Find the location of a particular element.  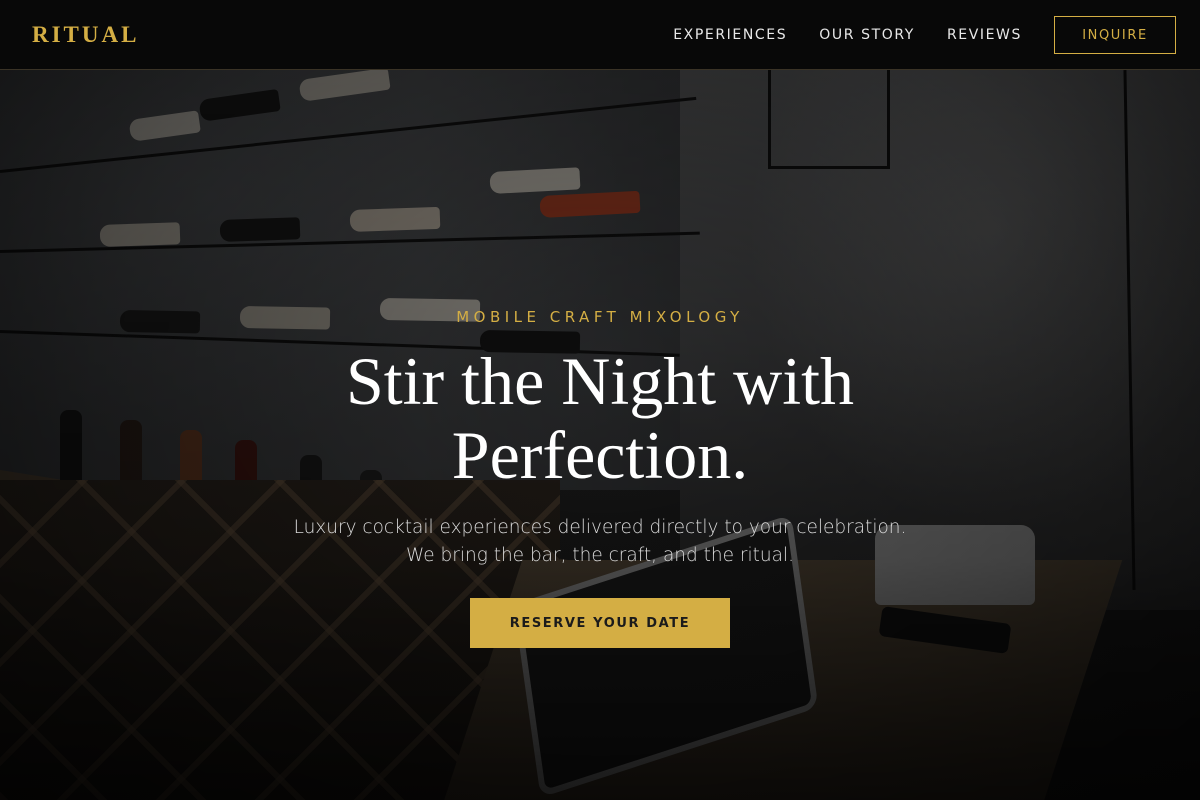

nav-link-reviews: REVIEWS is located at coordinates (984, 35).